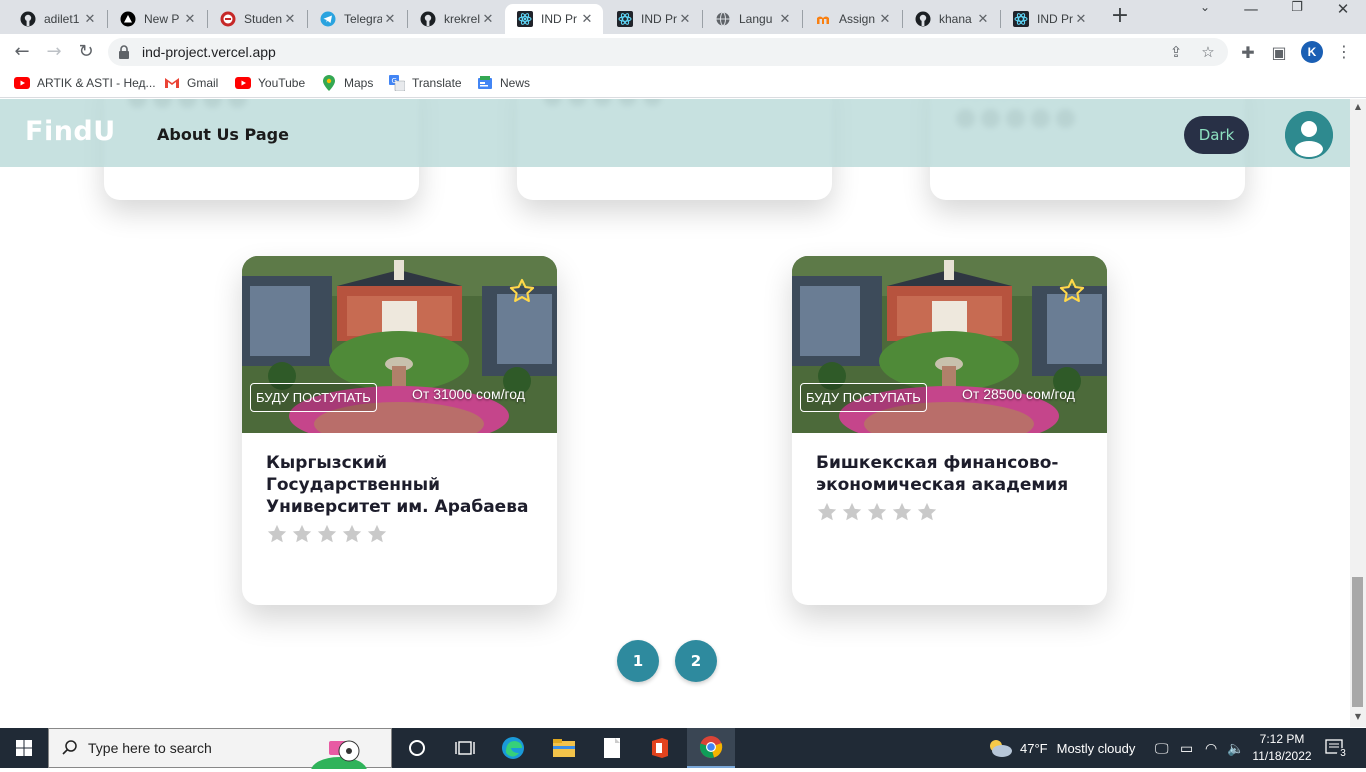 The height and width of the screenshot is (772, 1366). What do you see at coordinates (564, 748) in the screenshot?
I see `file-explorer-icon` at bounding box center [564, 748].